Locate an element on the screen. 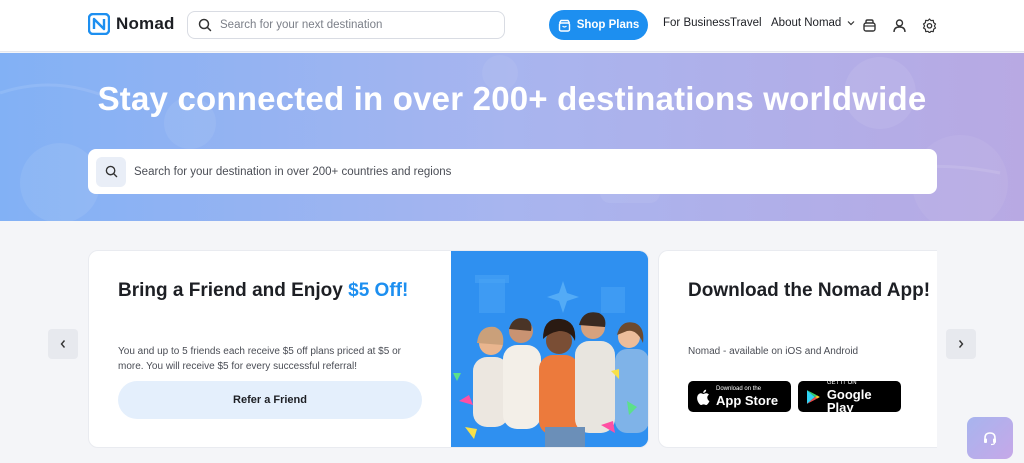 Image resolution: width=1024 pixels, height=463 pixels. hero-search-input is located at coordinates (524, 171).